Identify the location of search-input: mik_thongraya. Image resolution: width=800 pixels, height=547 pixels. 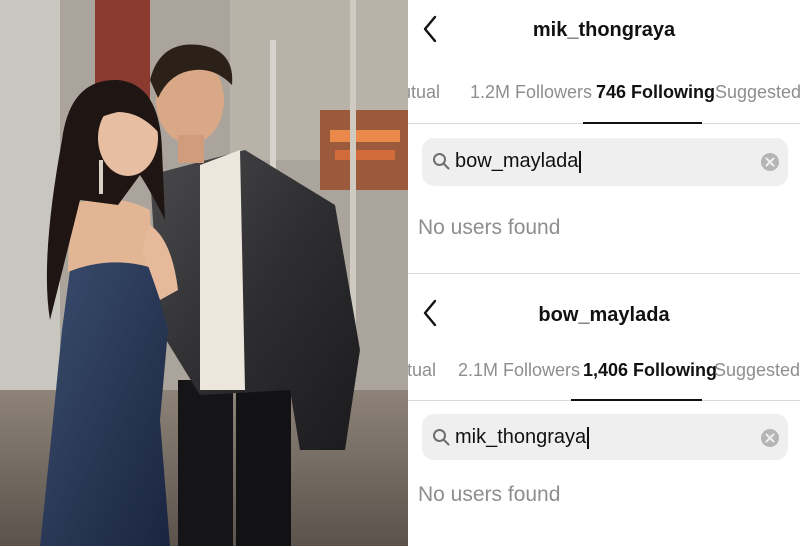
(522, 437).